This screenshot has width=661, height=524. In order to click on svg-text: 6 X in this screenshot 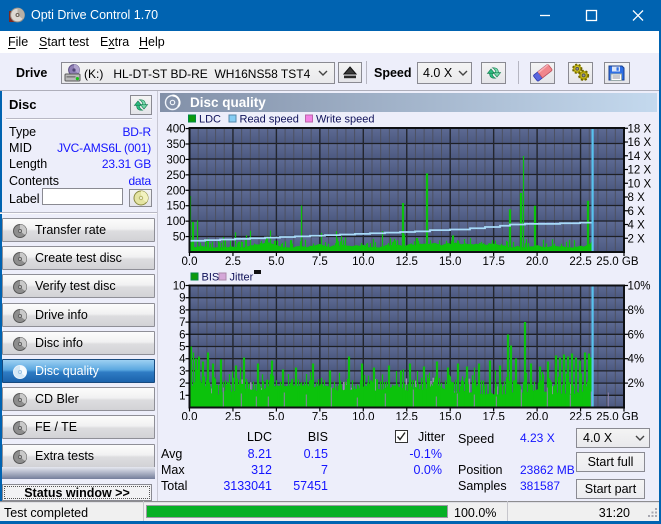, I will do `click(637, 212)`.